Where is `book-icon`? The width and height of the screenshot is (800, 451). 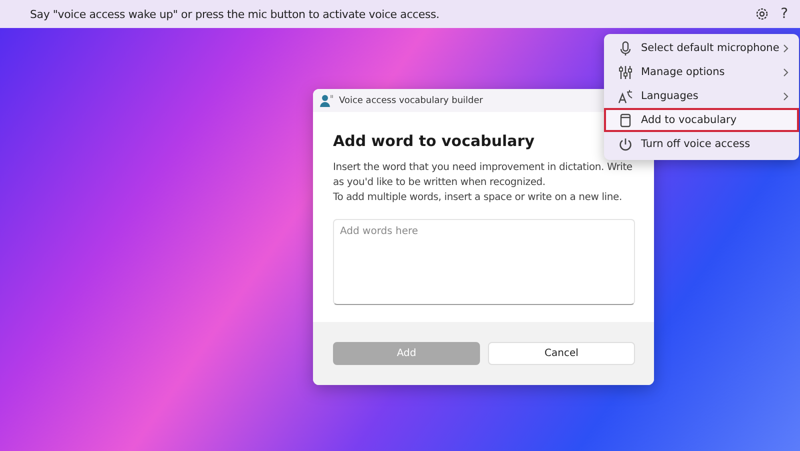
book-icon is located at coordinates (625, 120).